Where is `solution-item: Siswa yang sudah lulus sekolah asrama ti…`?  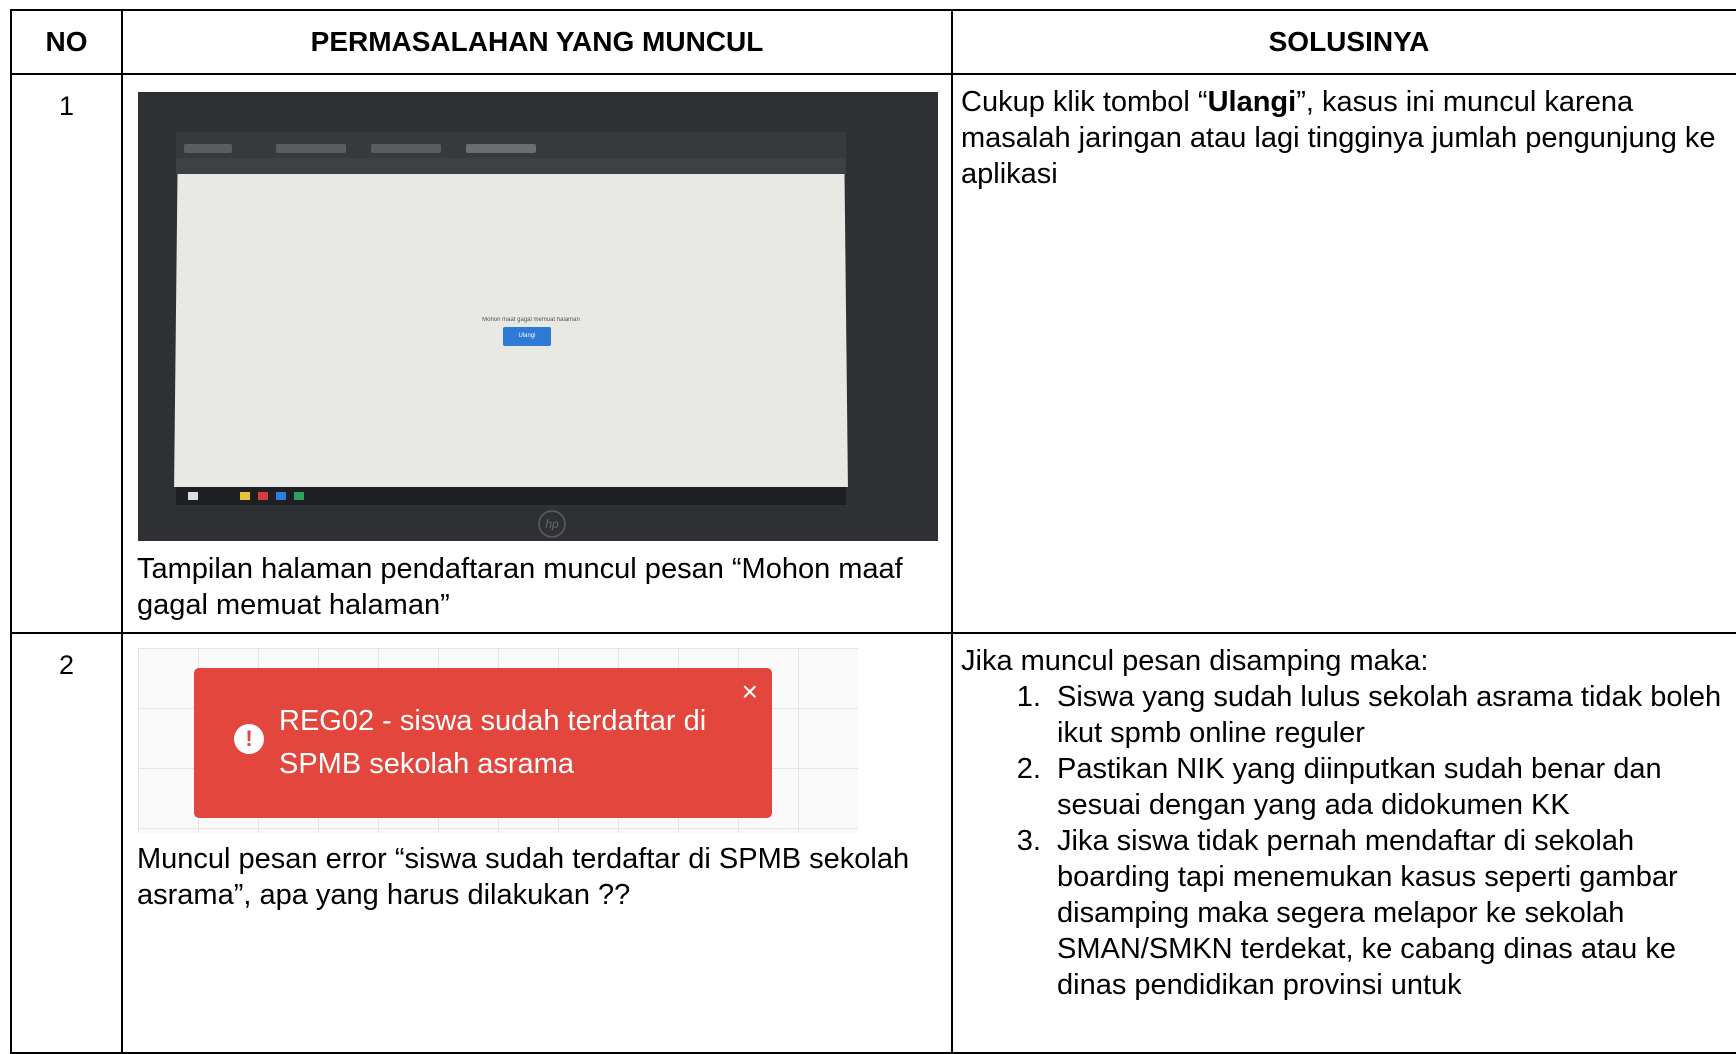
solution-item: Siswa yang sudah lulus sekolah asrama ti… is located at coordinates (1392, 715).